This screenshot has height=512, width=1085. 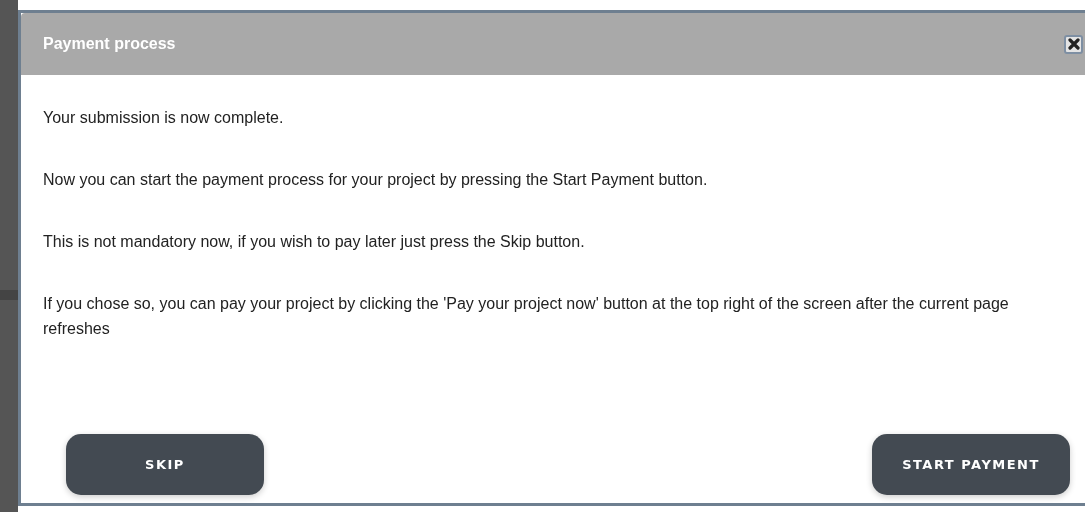 I want to click on message-paragraph: Now you can start the payment process for your project by pressing the Start Payment button., so click(x=376, y=180).